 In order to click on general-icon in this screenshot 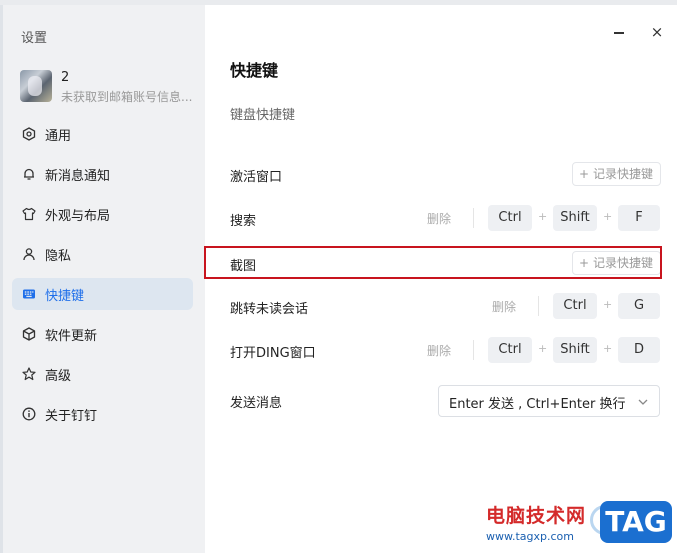, I will do `click(29, 134)`.